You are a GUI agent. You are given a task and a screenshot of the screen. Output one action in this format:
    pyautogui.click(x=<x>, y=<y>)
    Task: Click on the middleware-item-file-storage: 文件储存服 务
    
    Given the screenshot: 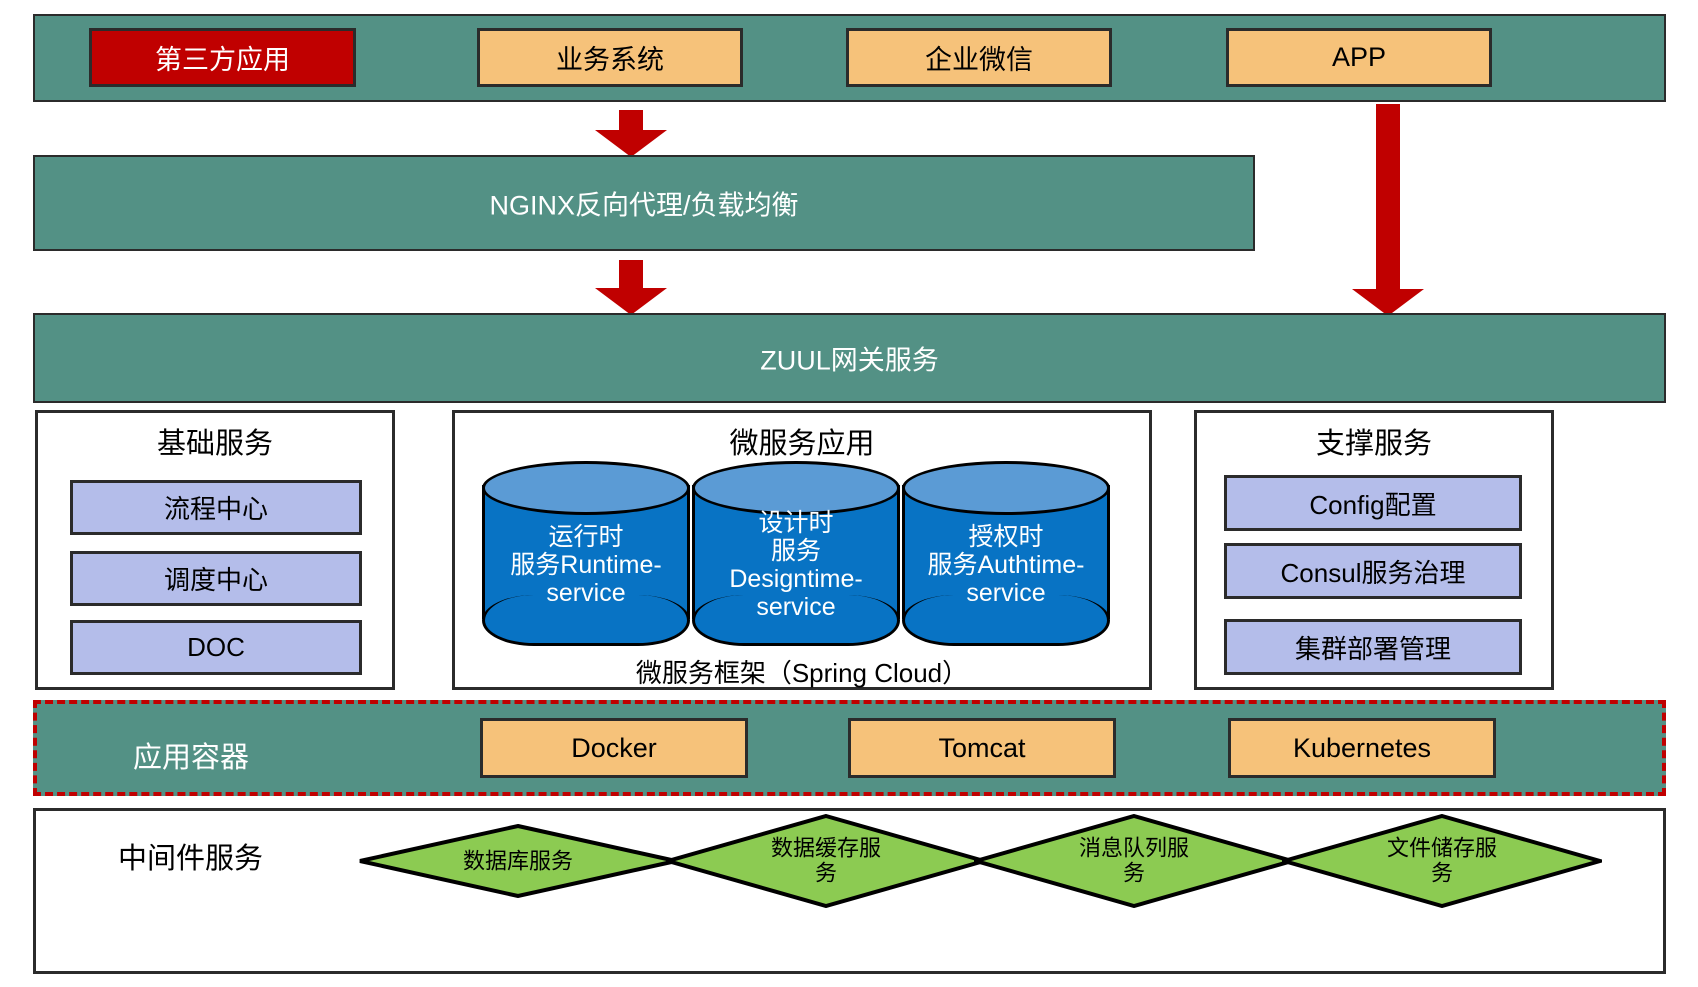 What is the action you would take?
    pyautogui.click(x=1442, y=861)
    